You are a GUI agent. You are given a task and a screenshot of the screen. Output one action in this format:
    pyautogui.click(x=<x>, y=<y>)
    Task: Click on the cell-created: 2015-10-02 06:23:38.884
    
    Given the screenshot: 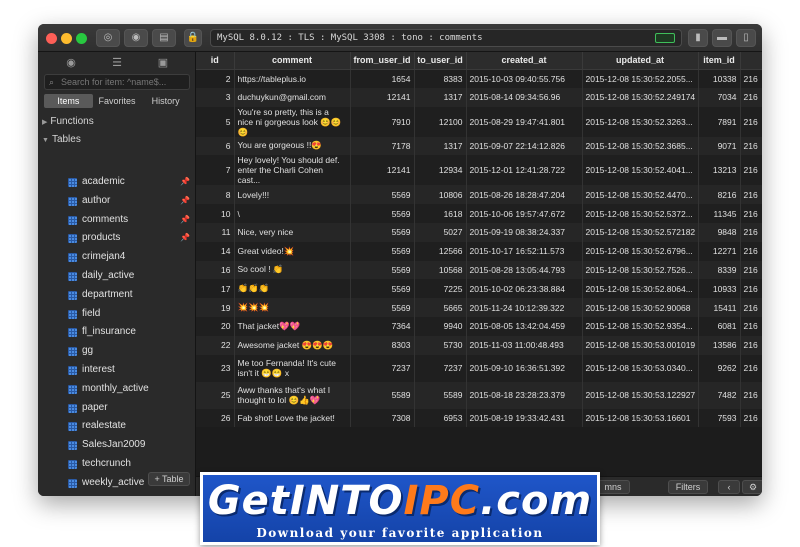 What is the action you would take?
    pyautogui.click(x=524, y=289)
    